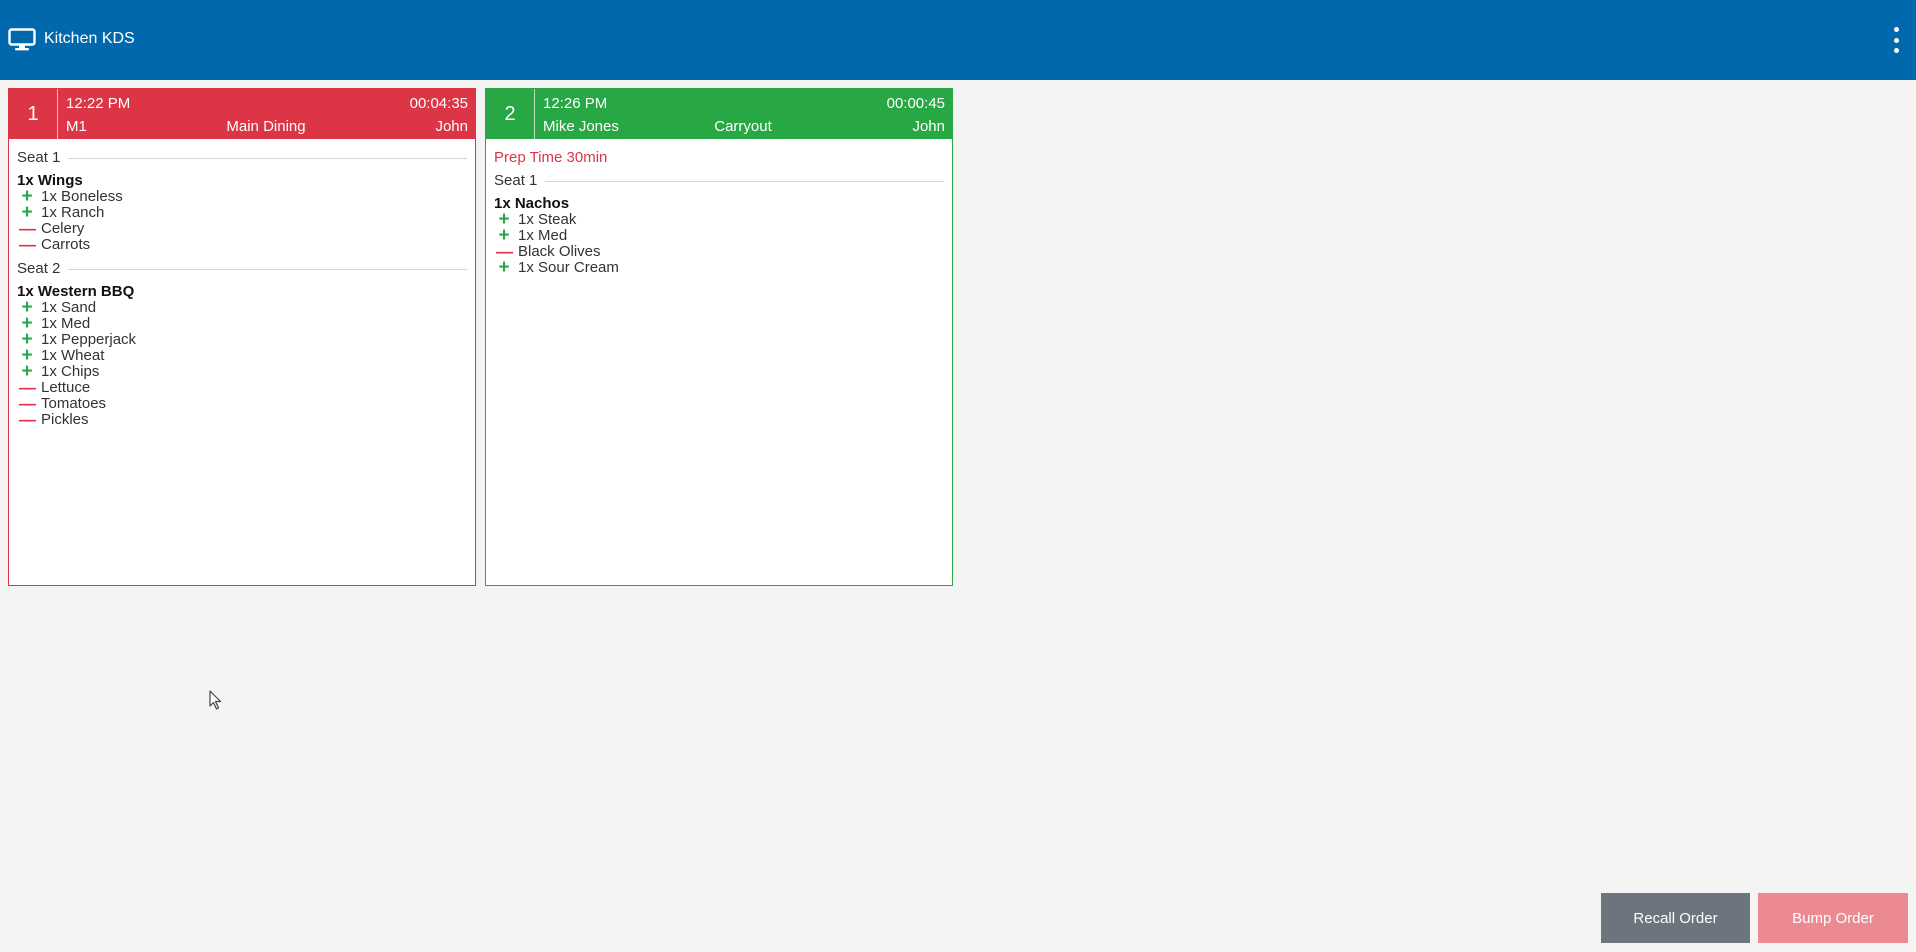  Describe the element at coordinates (915, 103) in the screenshot. I see `elapsed-timer: 00:00:45` at that location.